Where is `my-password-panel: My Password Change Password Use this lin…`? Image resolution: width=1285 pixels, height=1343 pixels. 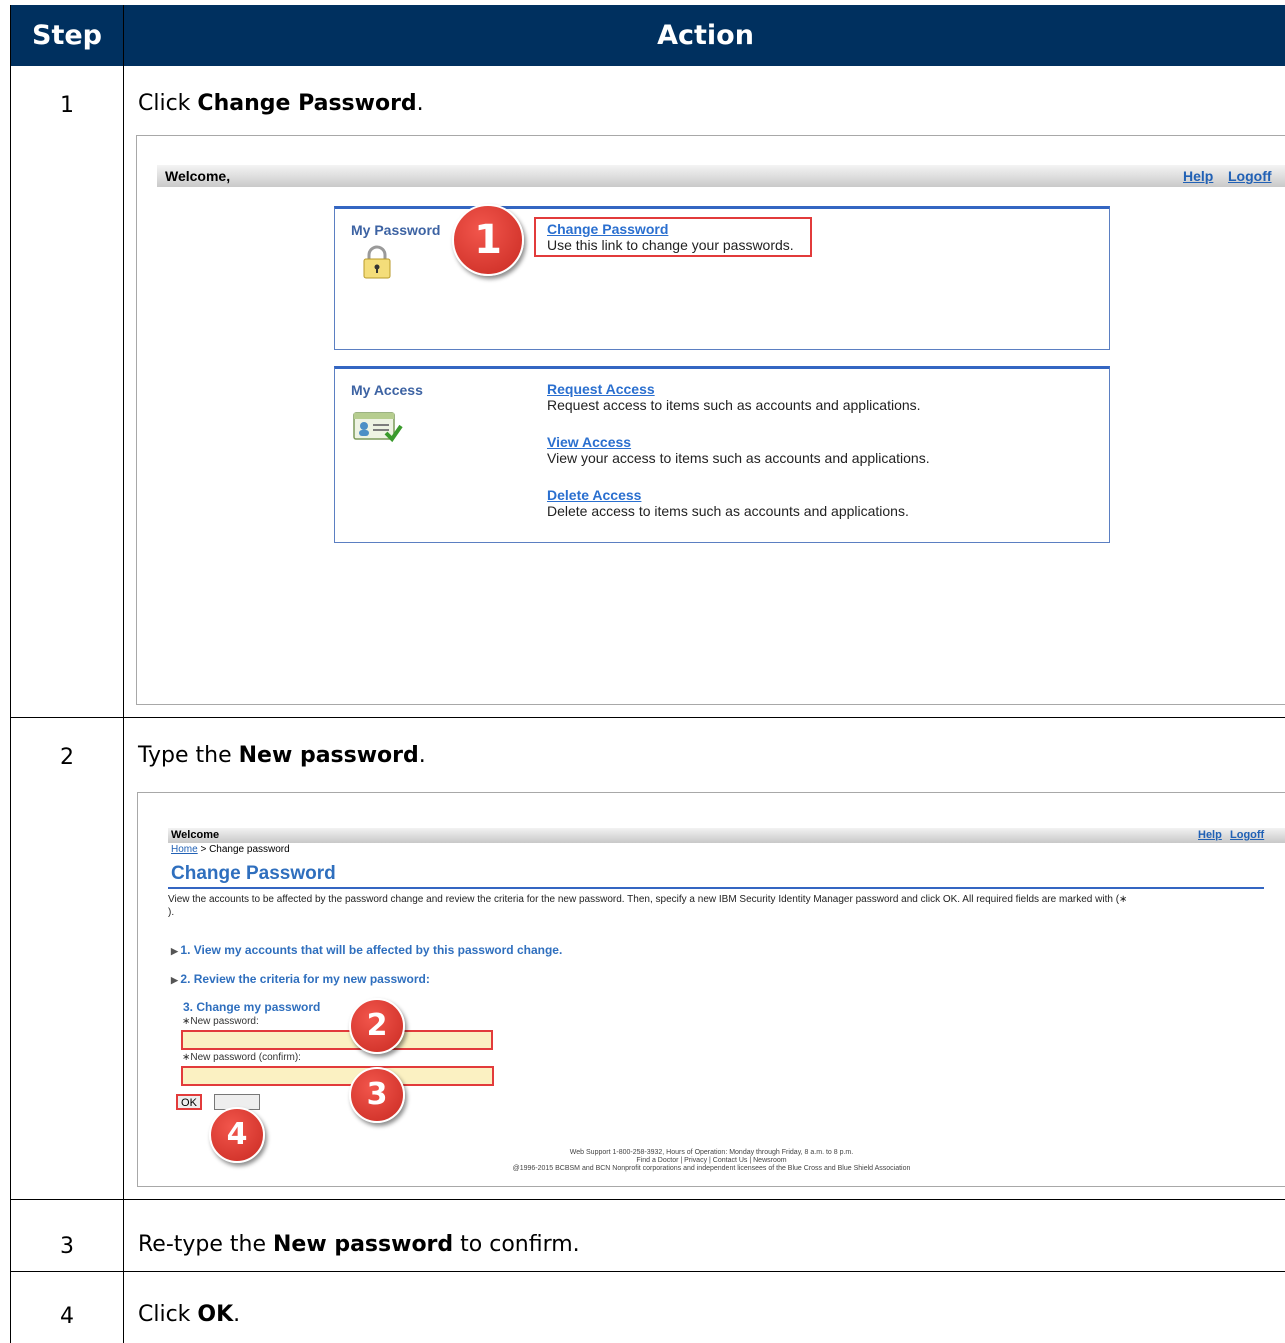 my-password-panel: My Password Change Password Use this lin… is located at coordinates (722, 277).